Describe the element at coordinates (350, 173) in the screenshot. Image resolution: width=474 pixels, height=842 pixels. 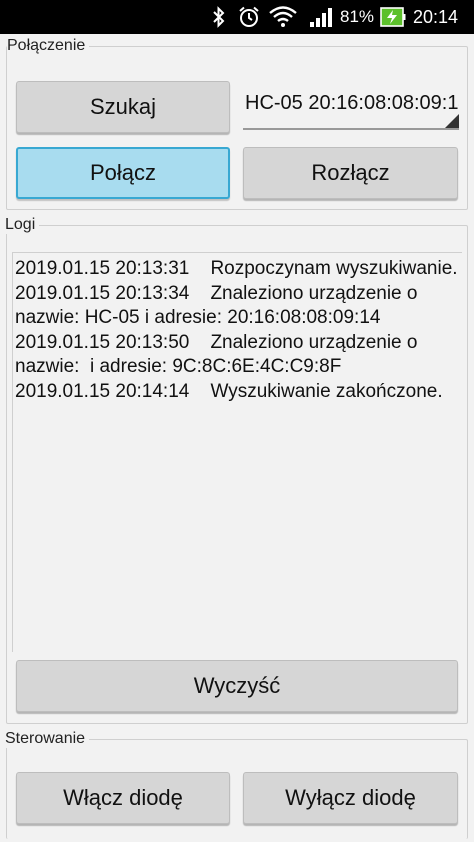
I see `disconnect-button: Rozłącz` at that location.